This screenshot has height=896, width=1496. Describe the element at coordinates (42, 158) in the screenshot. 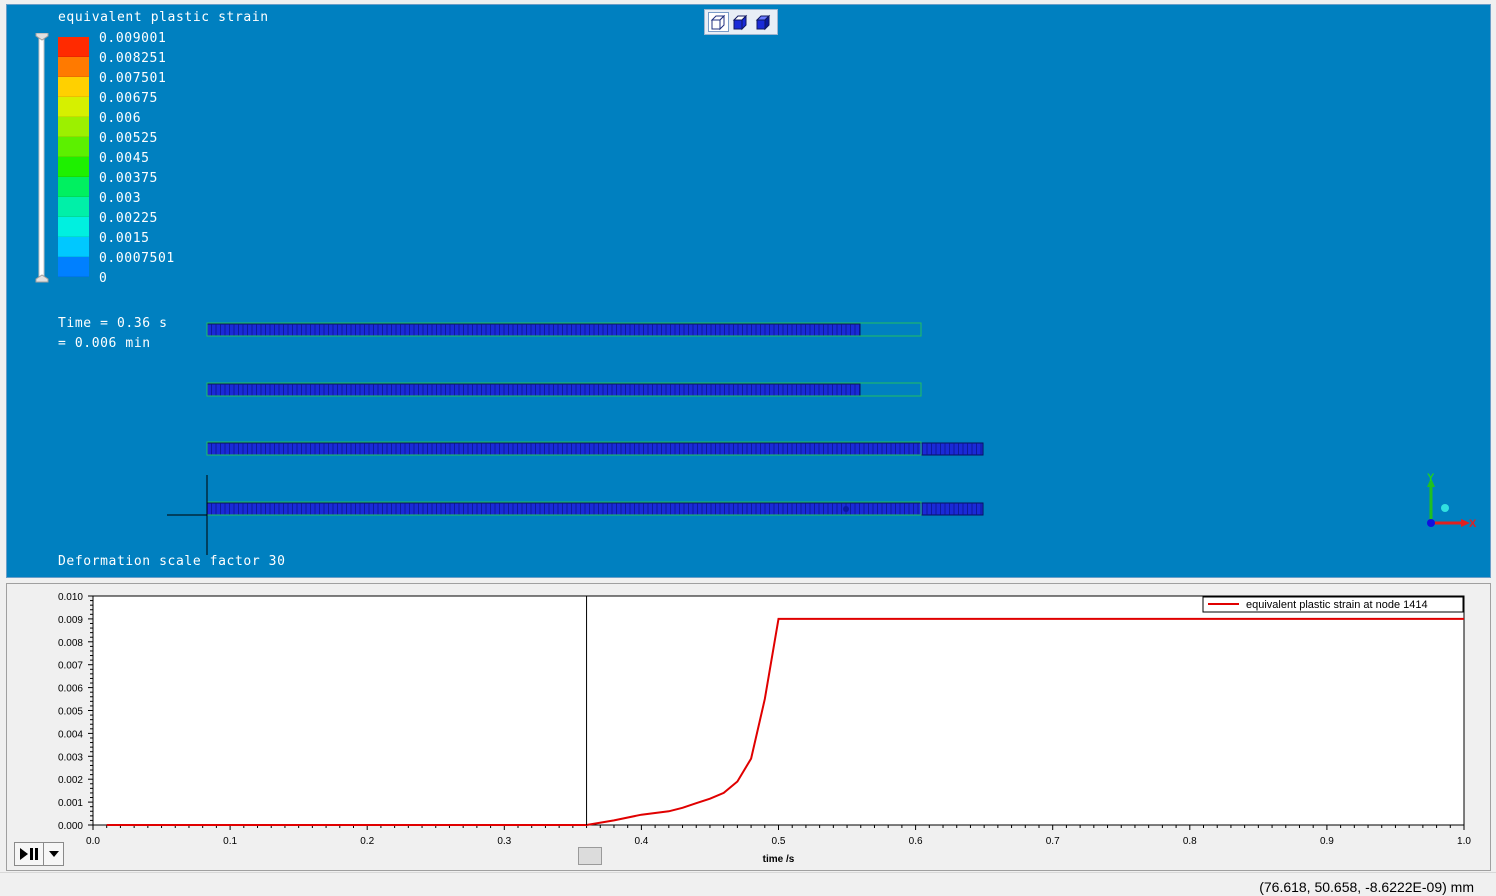

I see `legend-range-slider` at that location.